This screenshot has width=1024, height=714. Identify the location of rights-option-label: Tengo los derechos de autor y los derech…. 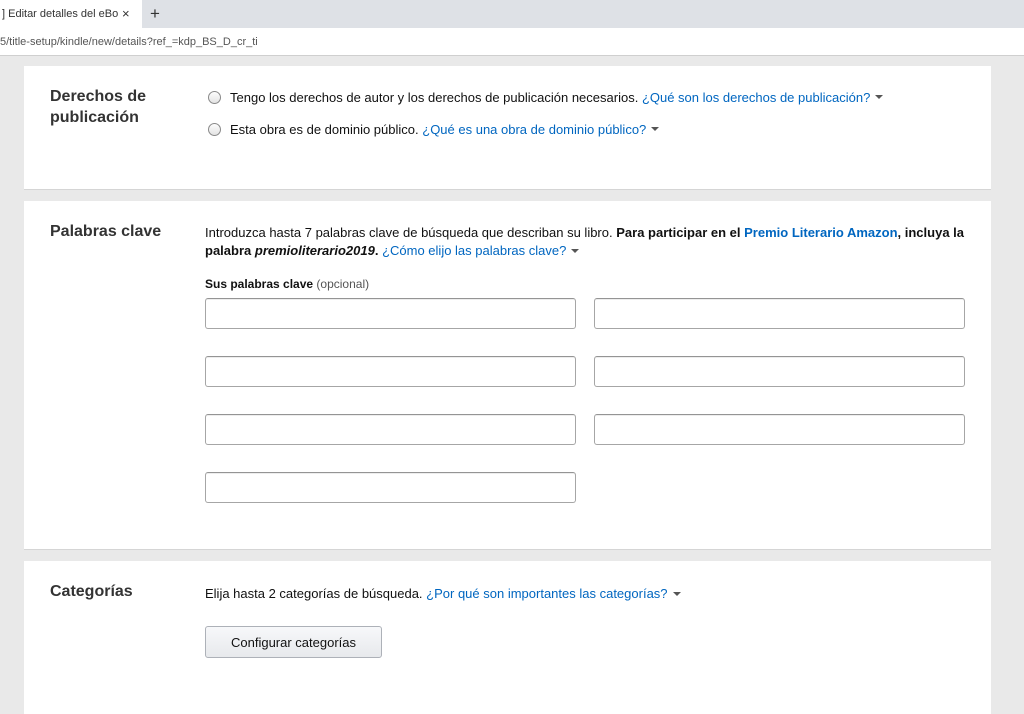
(434, 97).